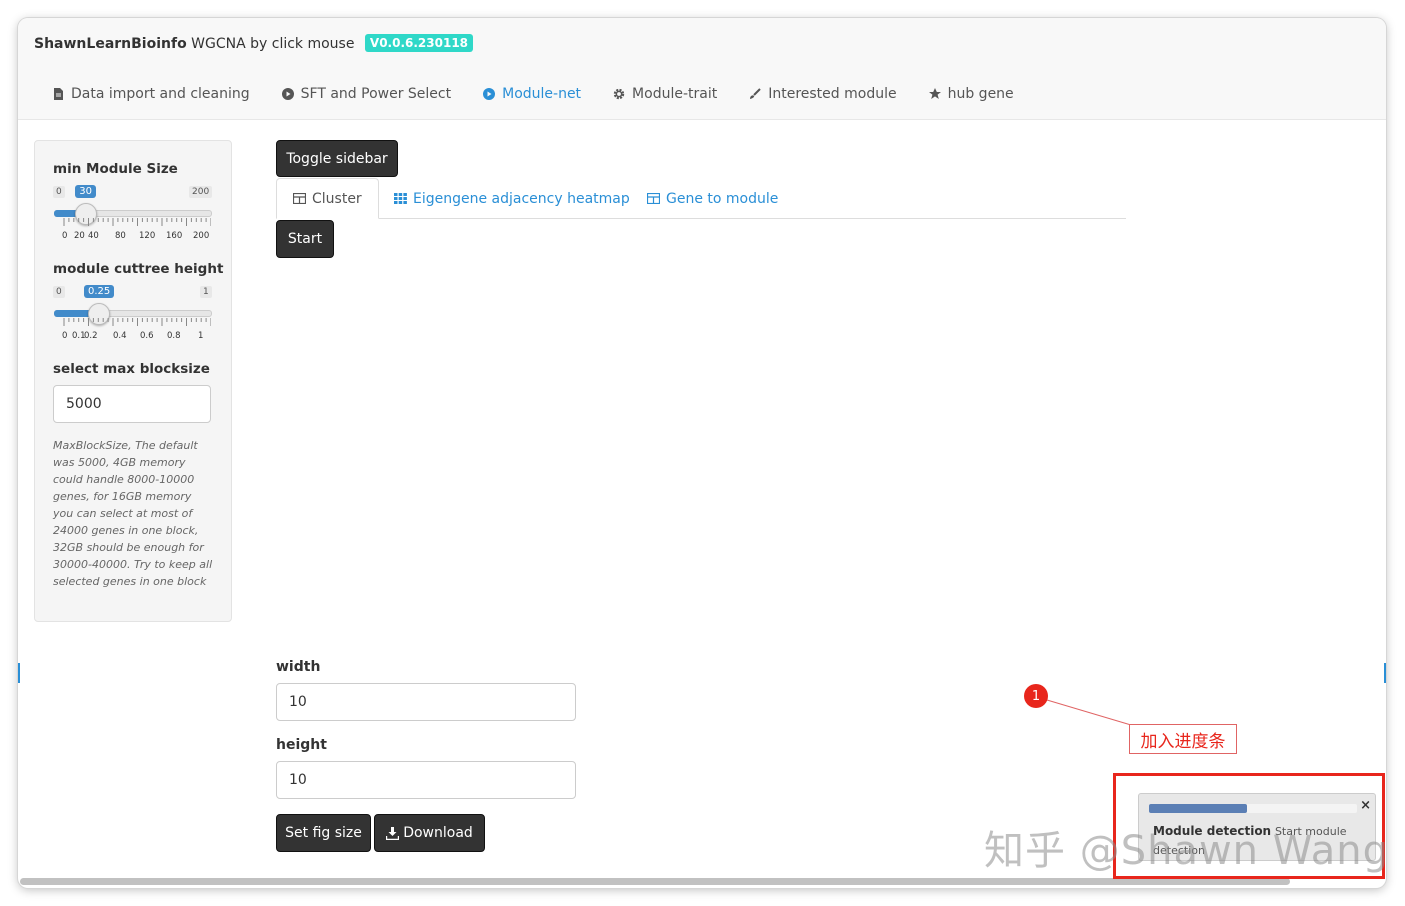 This screenshot has height=906, width=1405. I want to click on annotation-note: 加入进度条, so click(1183, 739).